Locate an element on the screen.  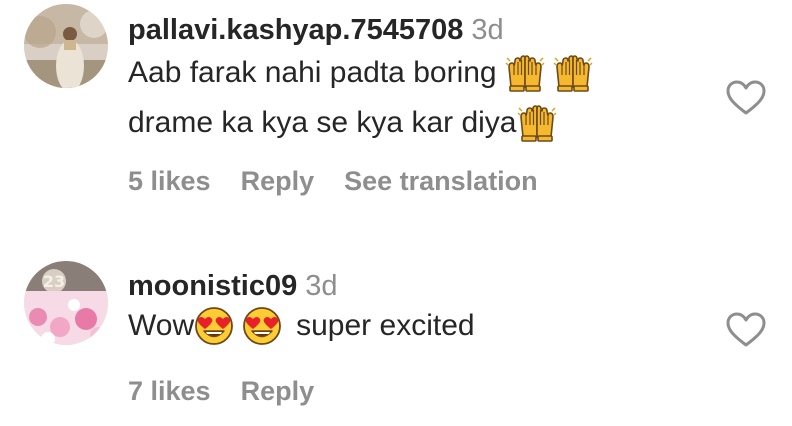
see-translation-button: See translation is located at coordinates (441, 181).